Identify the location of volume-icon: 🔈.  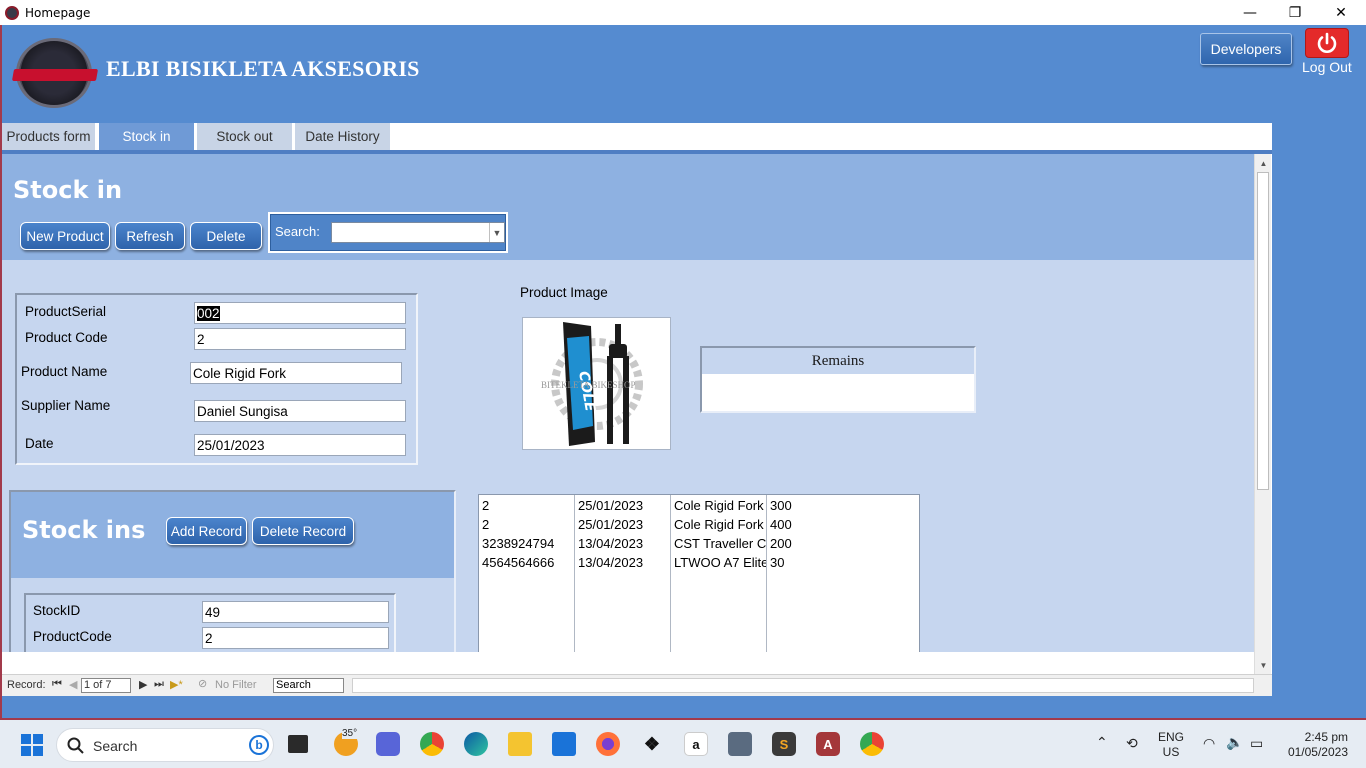
(1234, 742).